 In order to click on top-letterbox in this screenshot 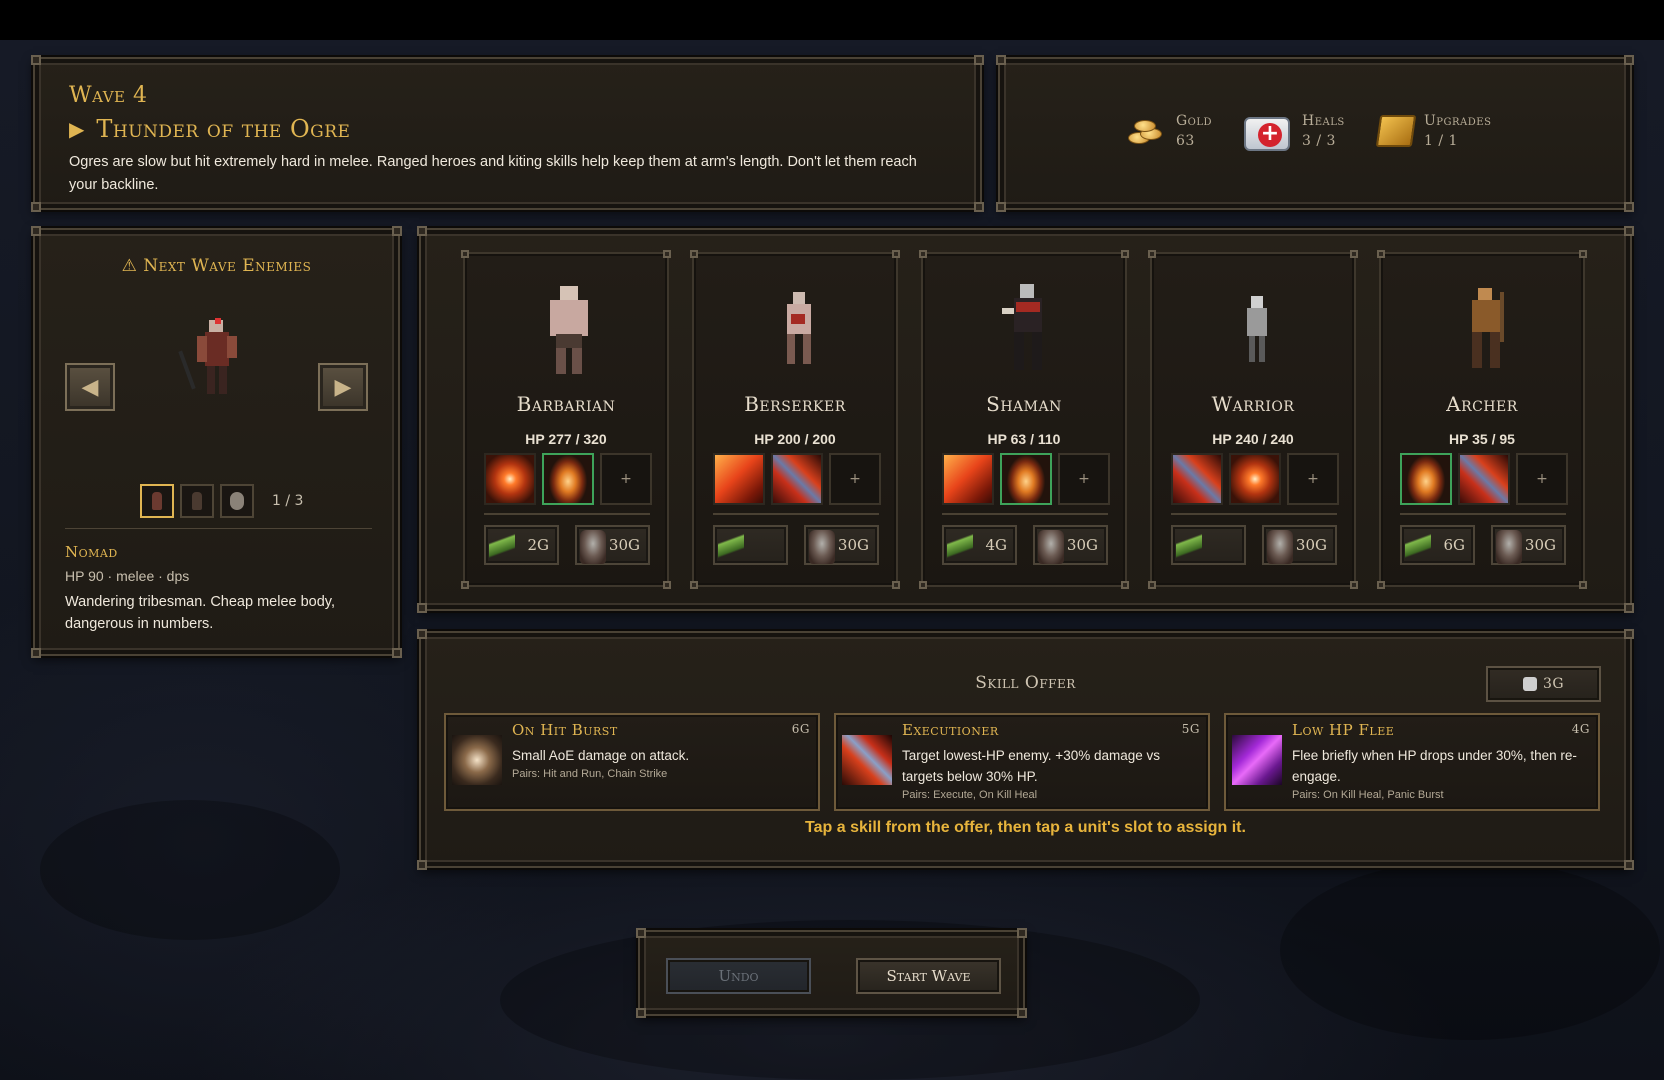, I will do `click(832, 20)`.